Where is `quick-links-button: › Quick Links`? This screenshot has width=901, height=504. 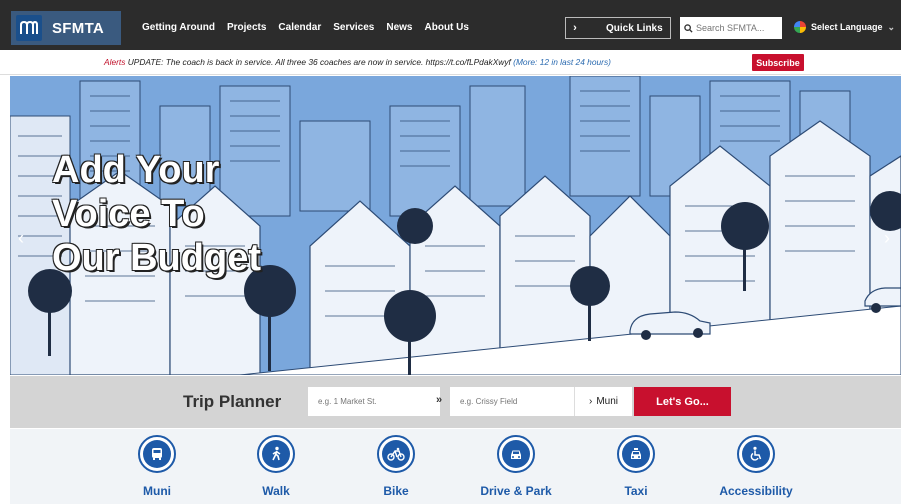 quick-links-button: › Quick Links is located at coordinates (618, 28).